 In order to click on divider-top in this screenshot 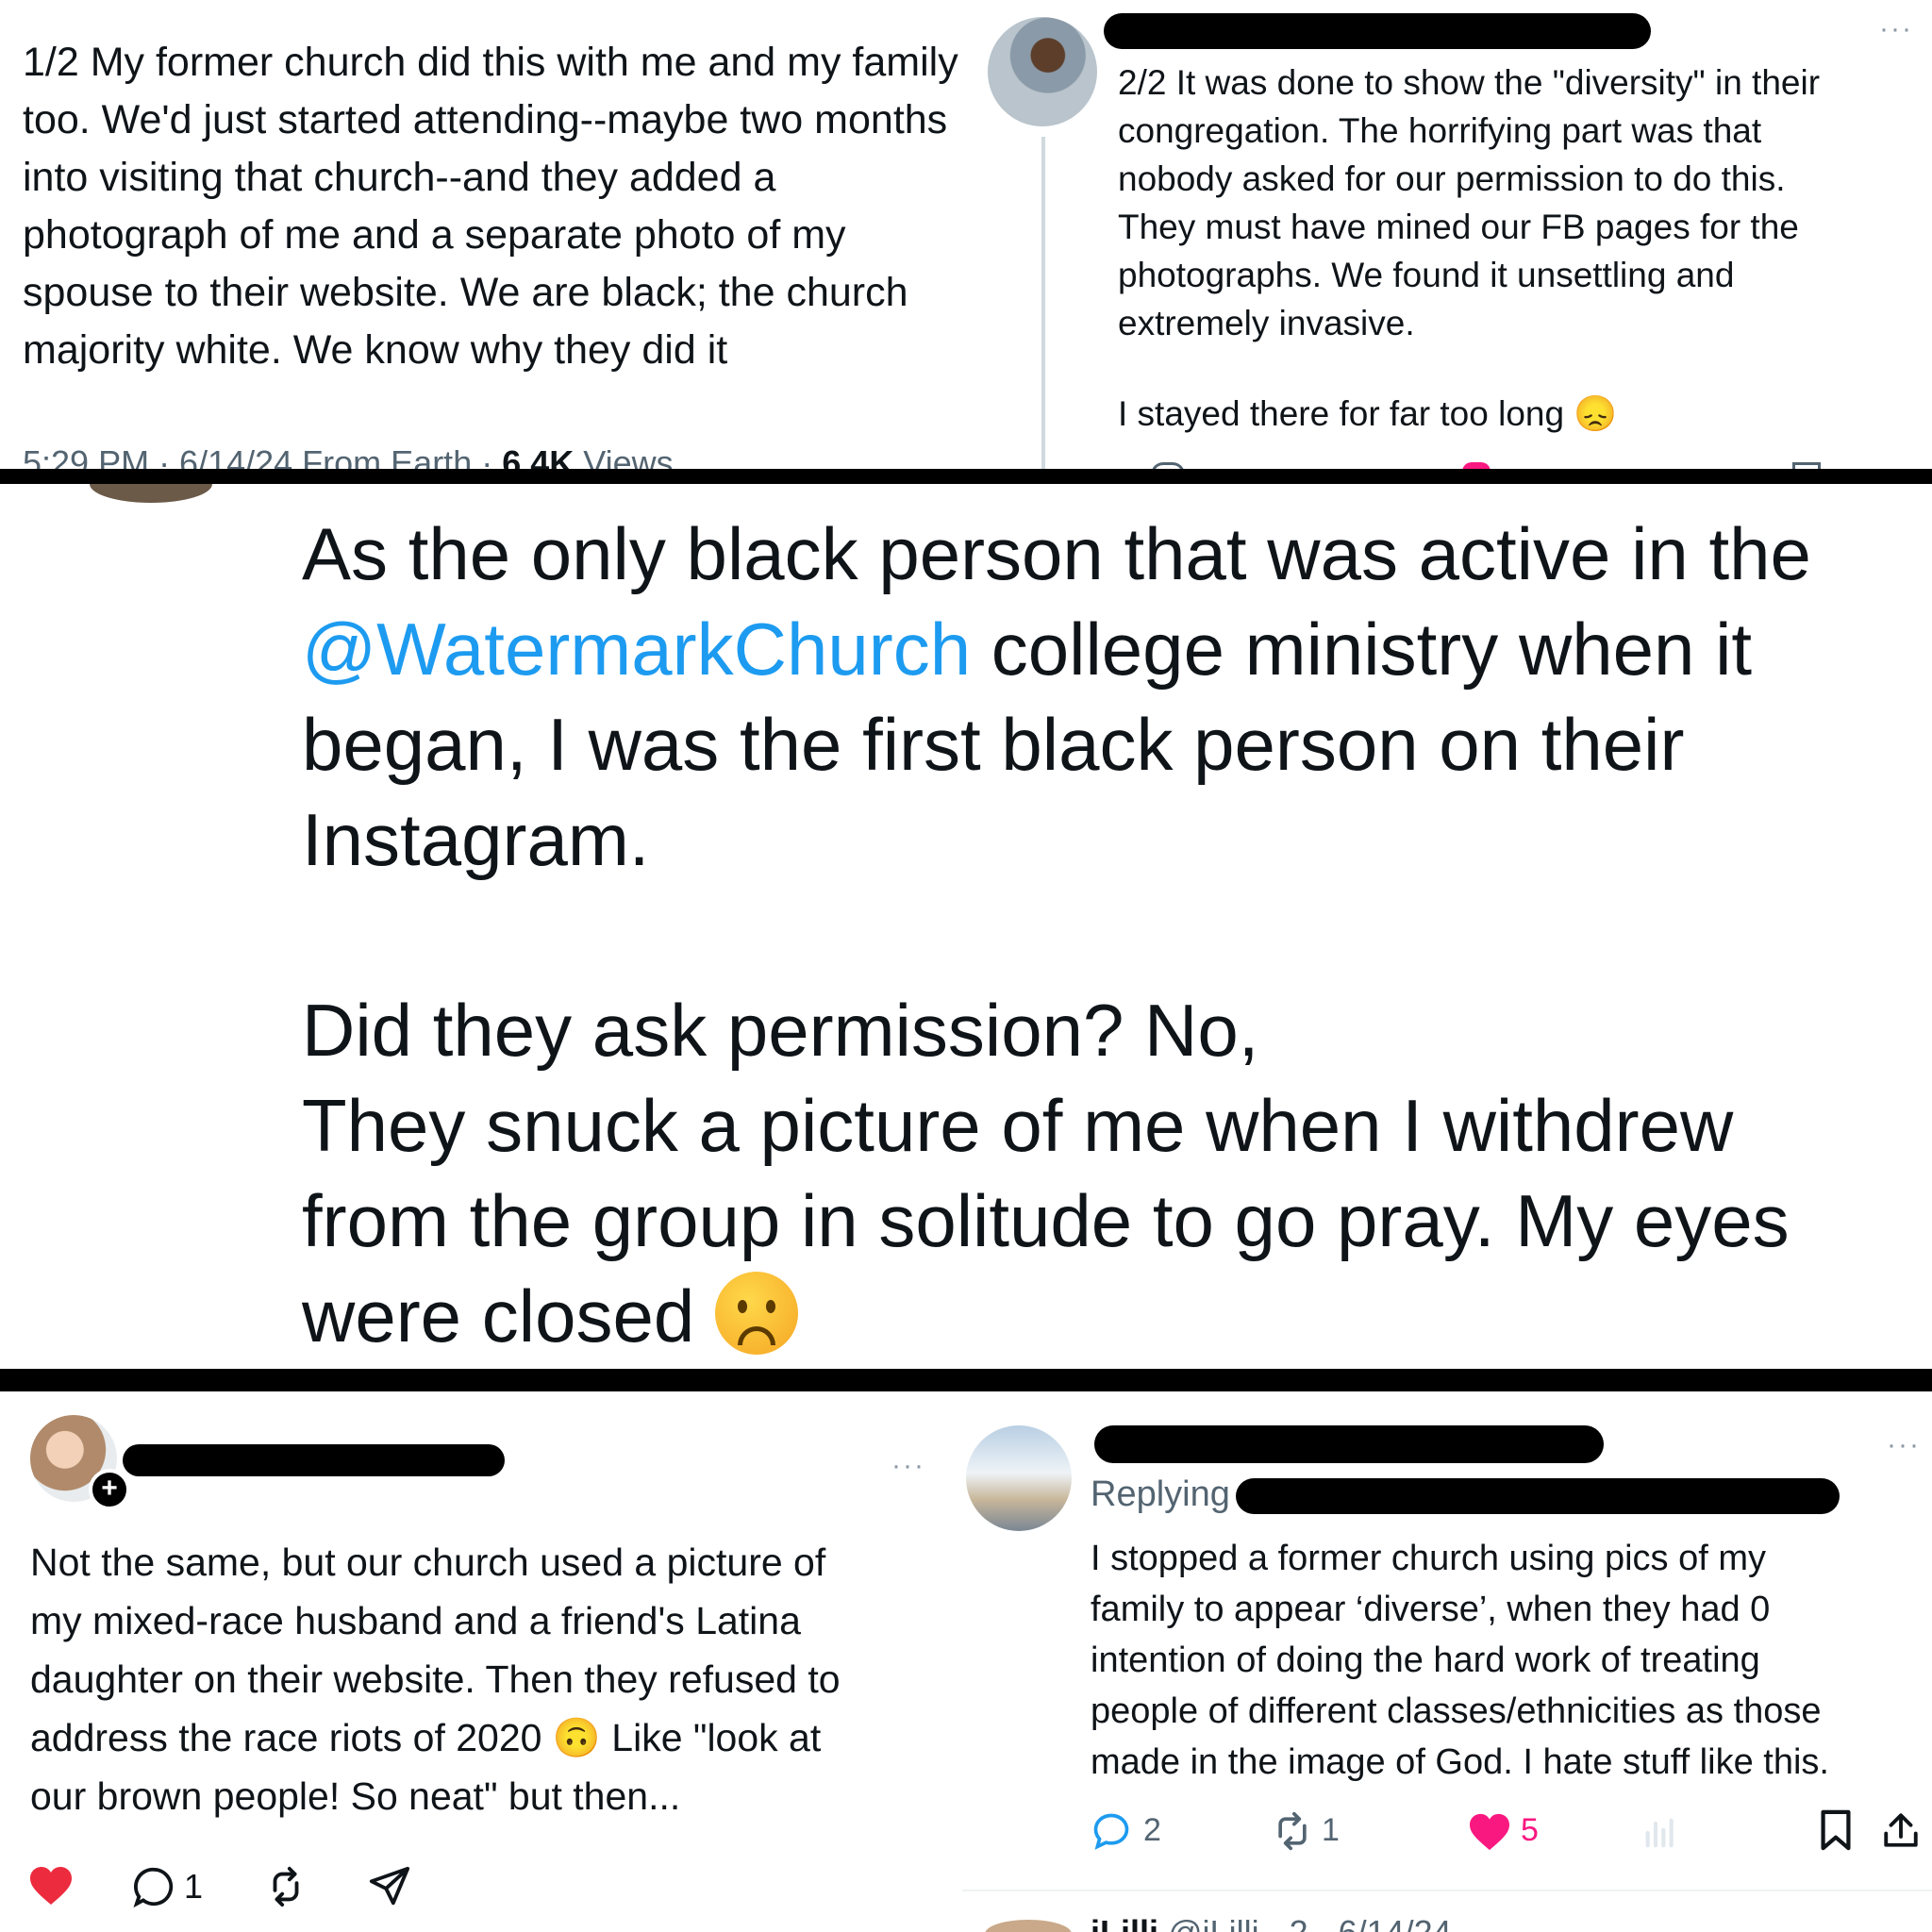, I will do `click(966, 477)`.